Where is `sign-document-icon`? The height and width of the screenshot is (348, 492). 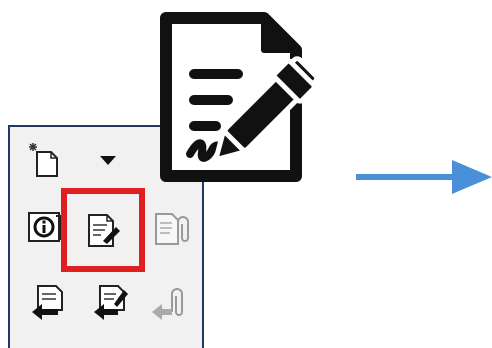
sign-document-icon is located at coordinates (103, 230).